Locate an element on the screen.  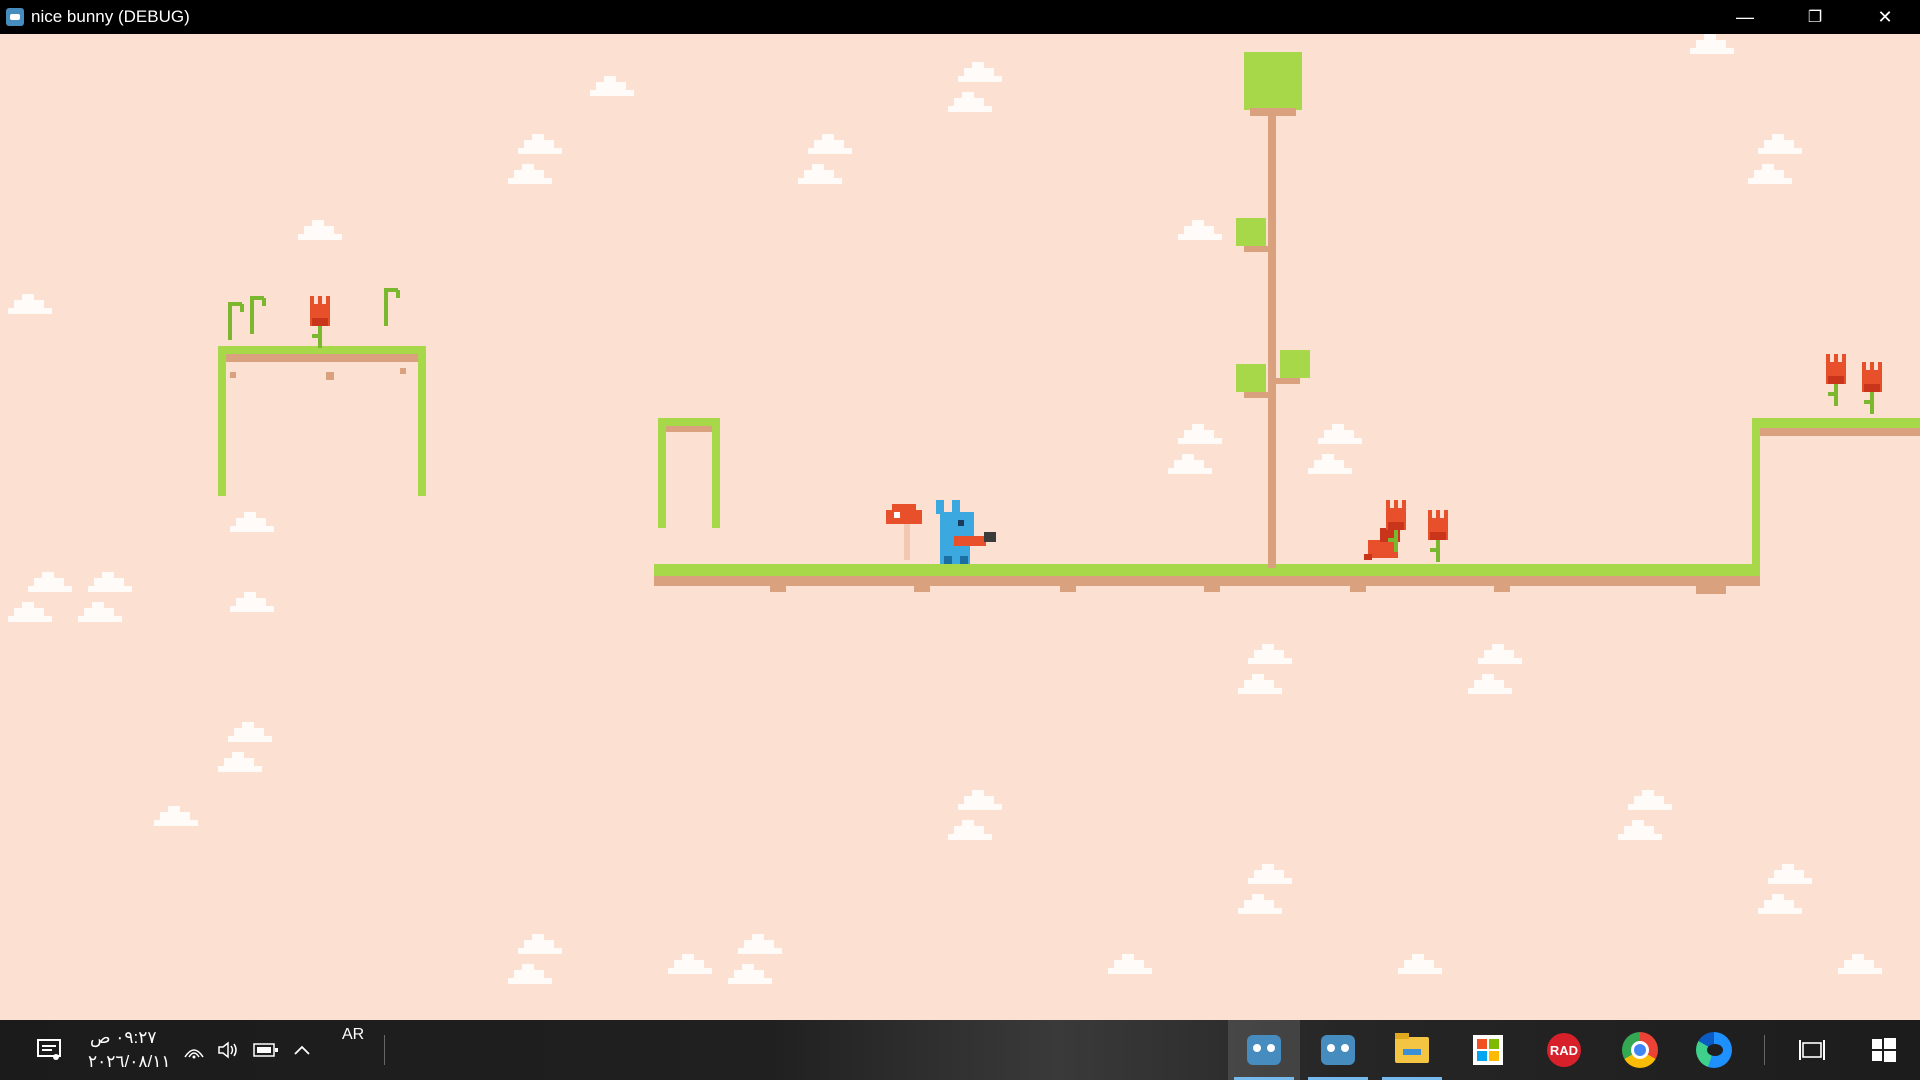
wifi-icon is located at coordinates (194, 1050).